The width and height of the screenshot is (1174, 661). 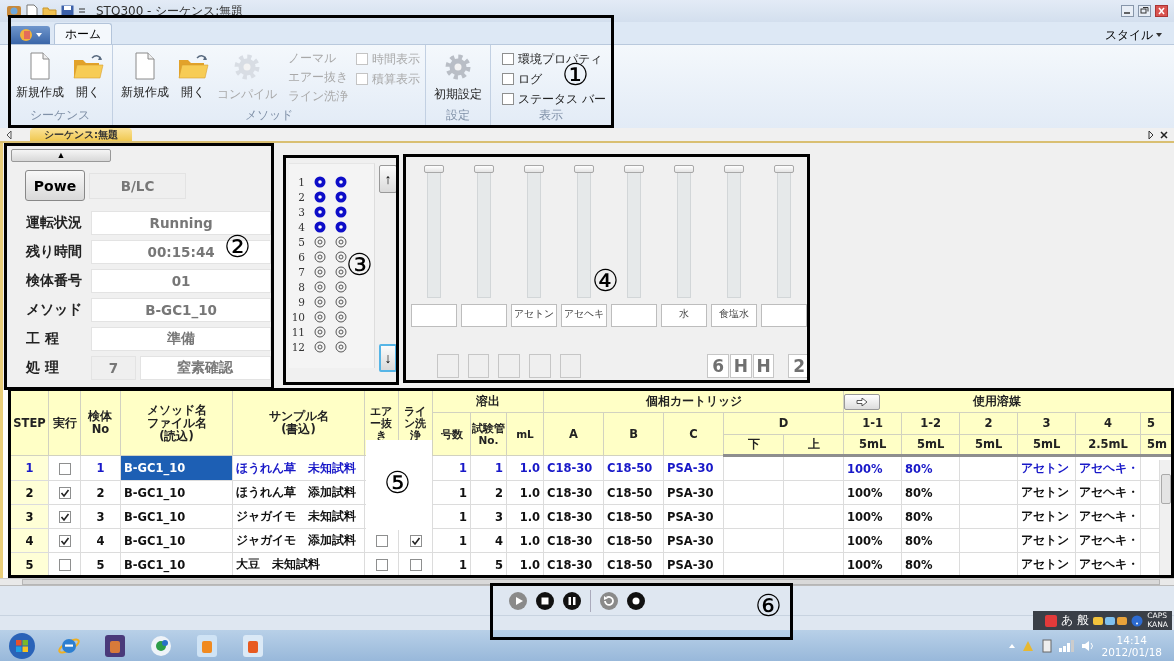 What do you see at coordinates (55, 185) in the screenshot?
I see `power-button: Powe` at bounding box center [55, 185].